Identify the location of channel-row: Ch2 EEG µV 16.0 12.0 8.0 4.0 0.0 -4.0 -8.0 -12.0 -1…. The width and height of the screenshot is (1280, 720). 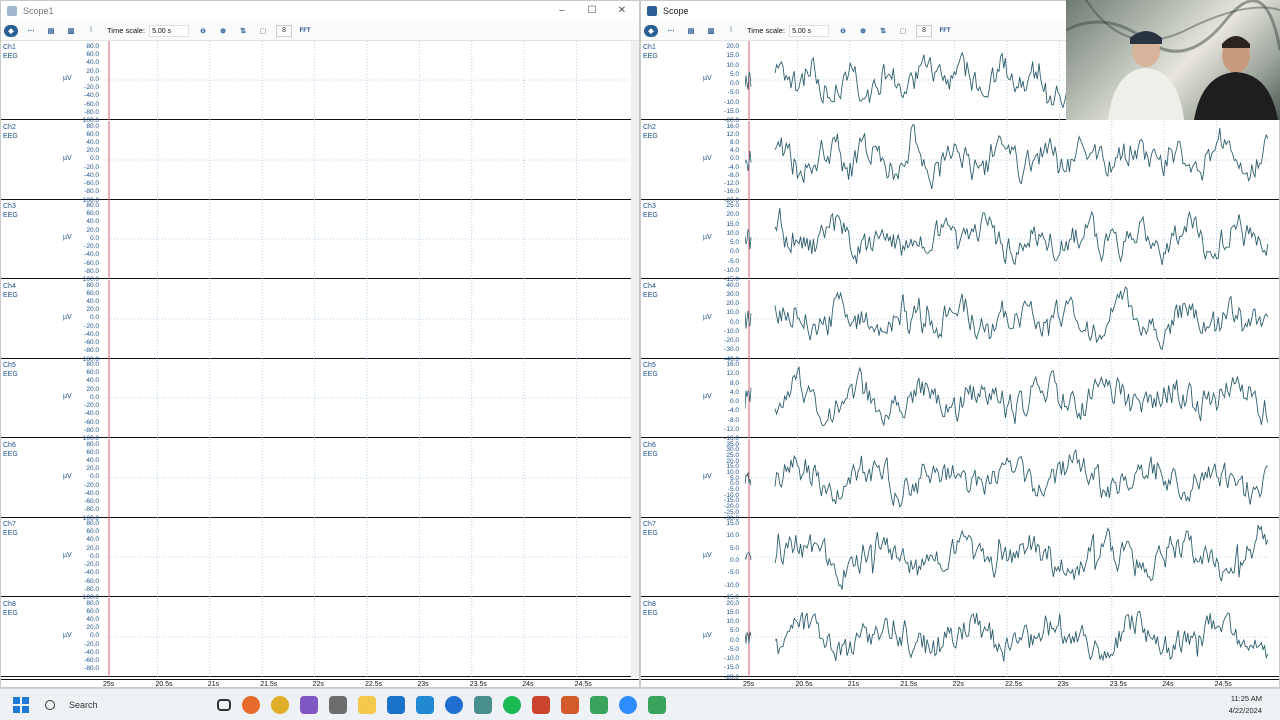
(960, 162).